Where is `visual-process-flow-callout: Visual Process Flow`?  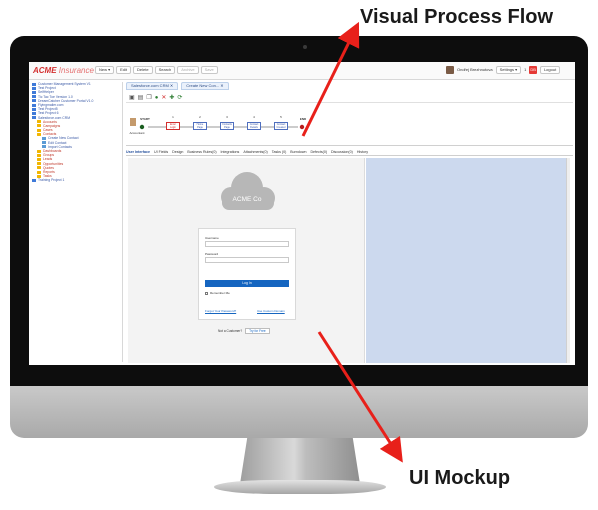
visual-process-flow-callout: Visual Process Flow is located at coordinates (457, 17).